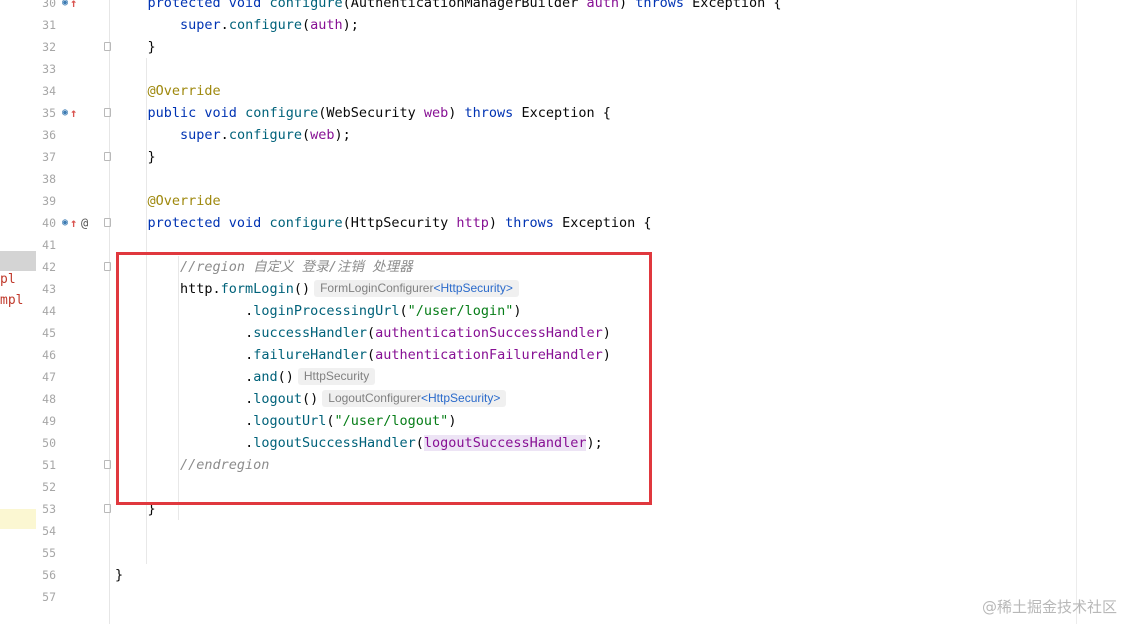 This screenshot has height=624, width=1125. I want to click on gutter-row: 55, so click(72, 553).